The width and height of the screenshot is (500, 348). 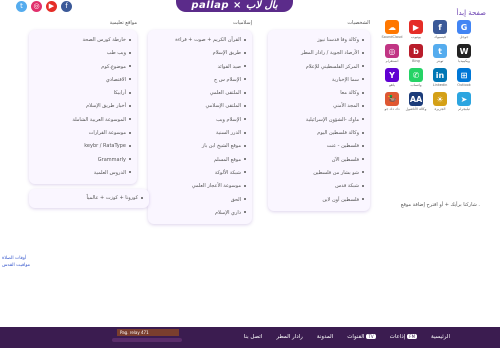 What do you see at coordinates (83, 53) in the screenshot?
I see `list-item: ويب طب` at bounding box center [83, 53].